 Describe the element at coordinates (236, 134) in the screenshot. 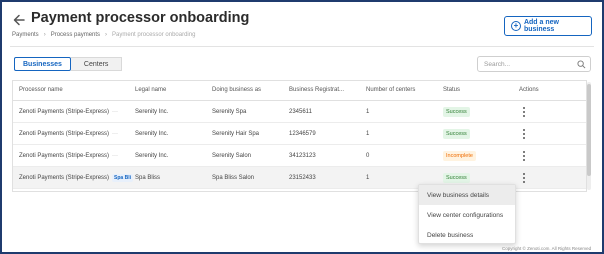

I see `doing-business-as: Serenity Hair Spa` at that location.